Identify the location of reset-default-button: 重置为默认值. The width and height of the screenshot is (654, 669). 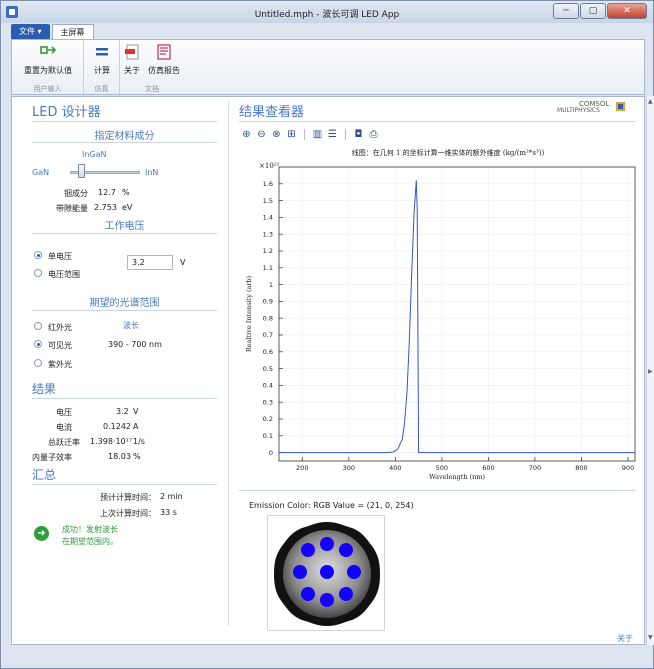
(48, 60).